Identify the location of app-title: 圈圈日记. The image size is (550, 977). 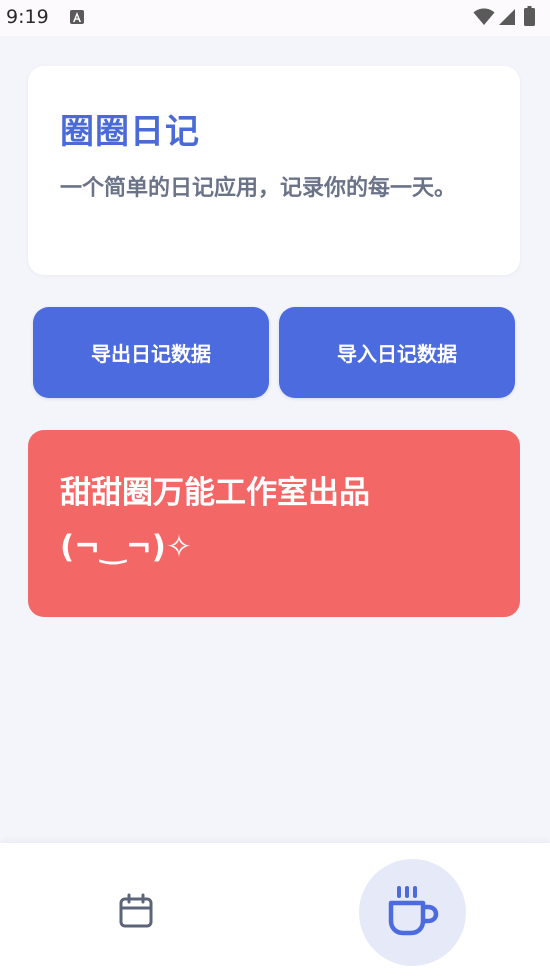
(130, 132).